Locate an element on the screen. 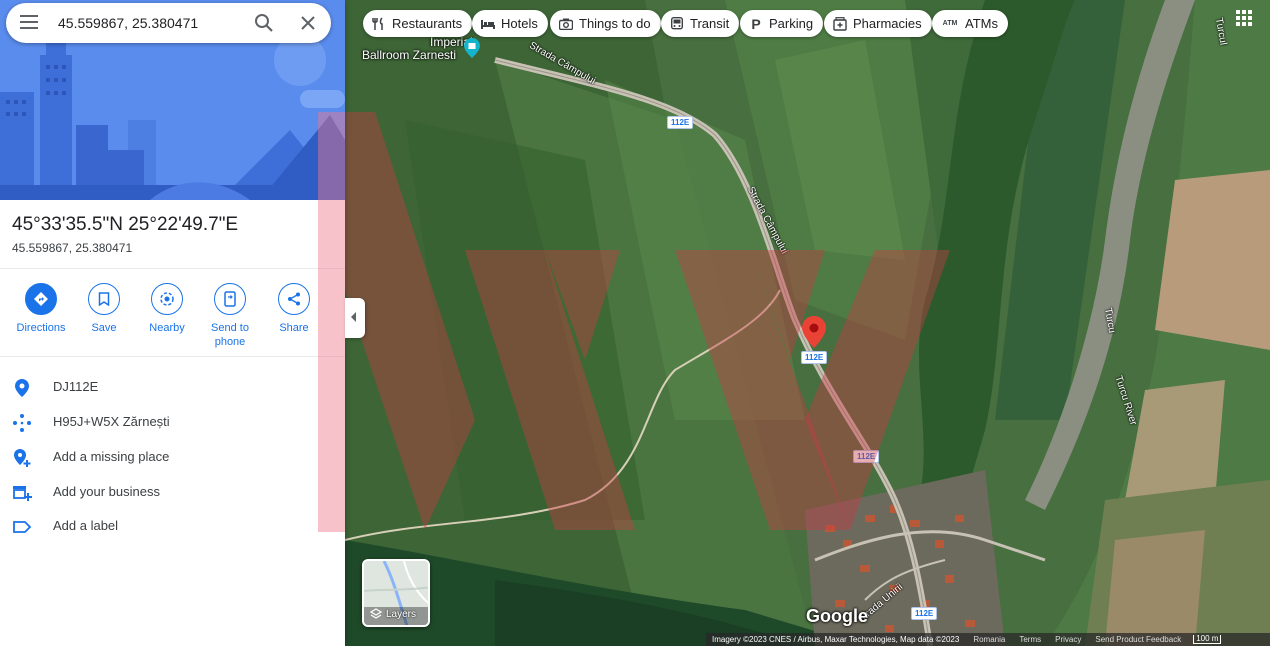 This screenshot has height=646, width=1270. chip-restaurants: Restaurants is located at coordinates (418, 23).